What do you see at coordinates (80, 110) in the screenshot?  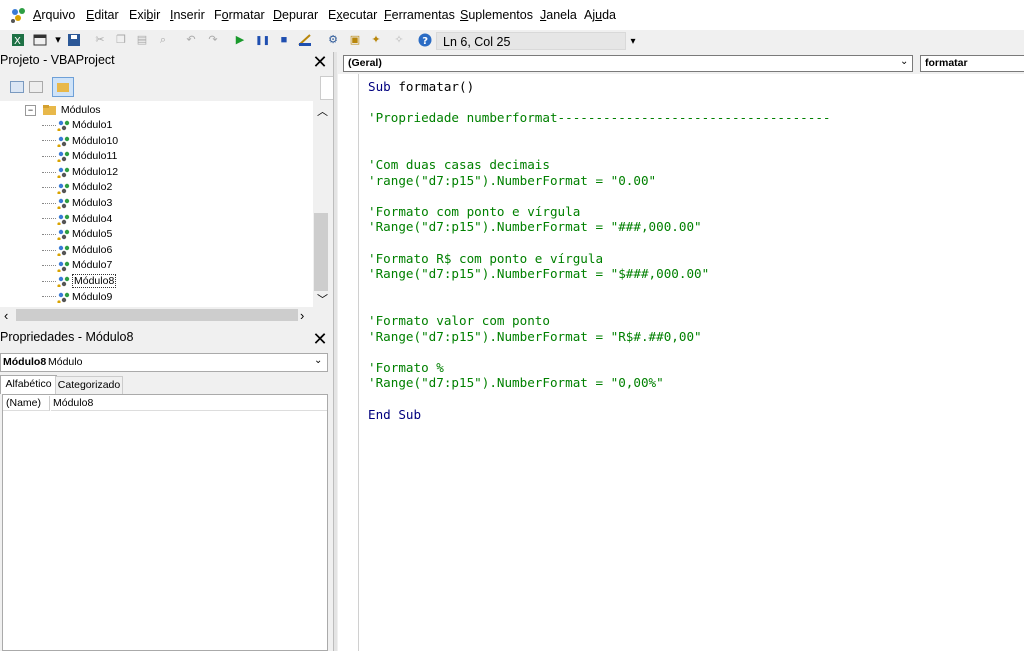 I see `folder-label: Módulos` at bounding box center [80, 110].